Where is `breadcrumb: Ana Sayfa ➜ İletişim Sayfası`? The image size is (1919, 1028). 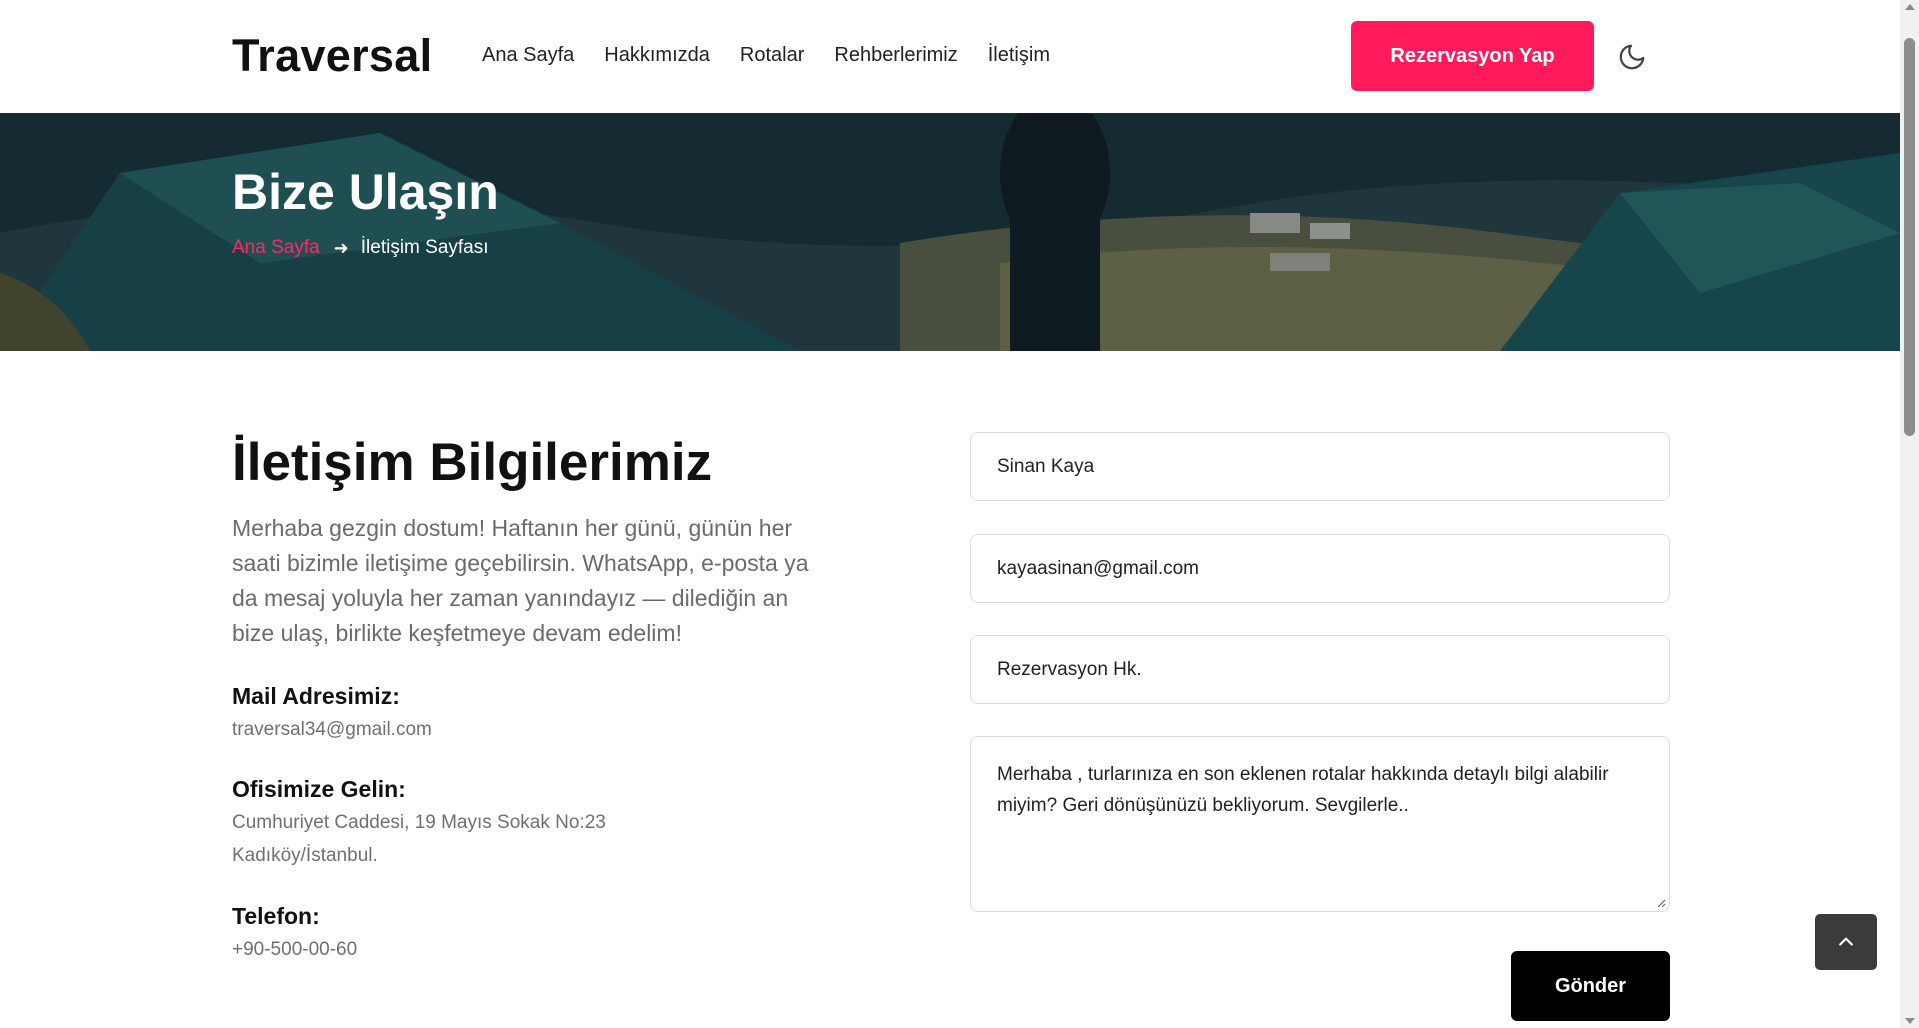 breadcrumb: Ana Sayfa ➜ İletişim Sayfası is located at coordinates (360, 248).